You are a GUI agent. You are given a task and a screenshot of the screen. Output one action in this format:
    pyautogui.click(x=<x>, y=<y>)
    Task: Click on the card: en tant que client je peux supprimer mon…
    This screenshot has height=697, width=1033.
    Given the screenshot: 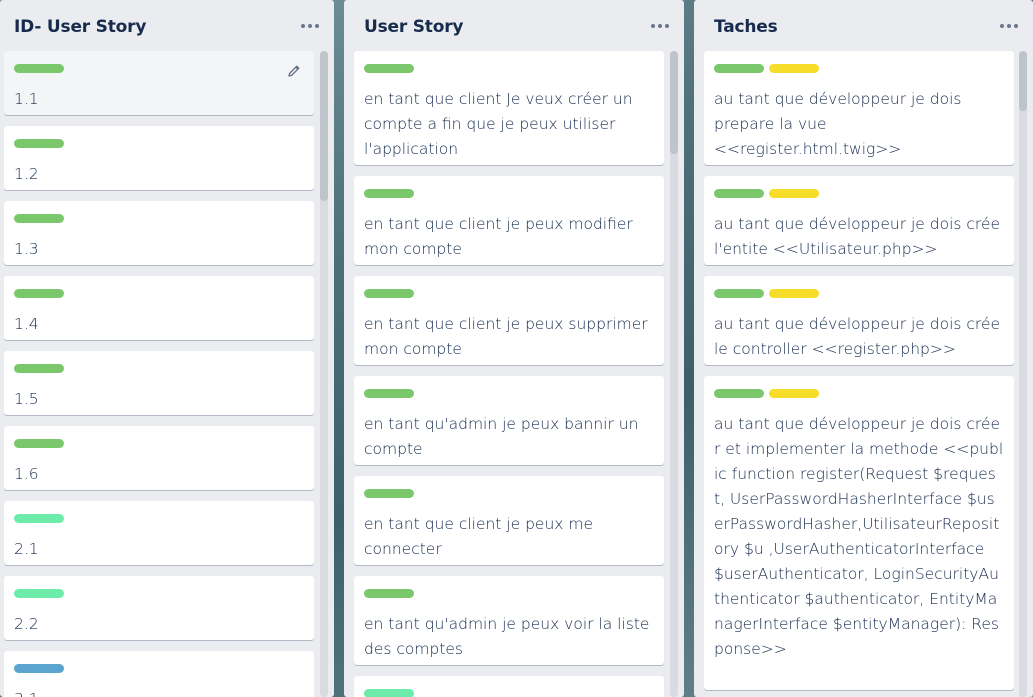 What is the action you would take?
    pyautogui.click(x=509, y=320)
    